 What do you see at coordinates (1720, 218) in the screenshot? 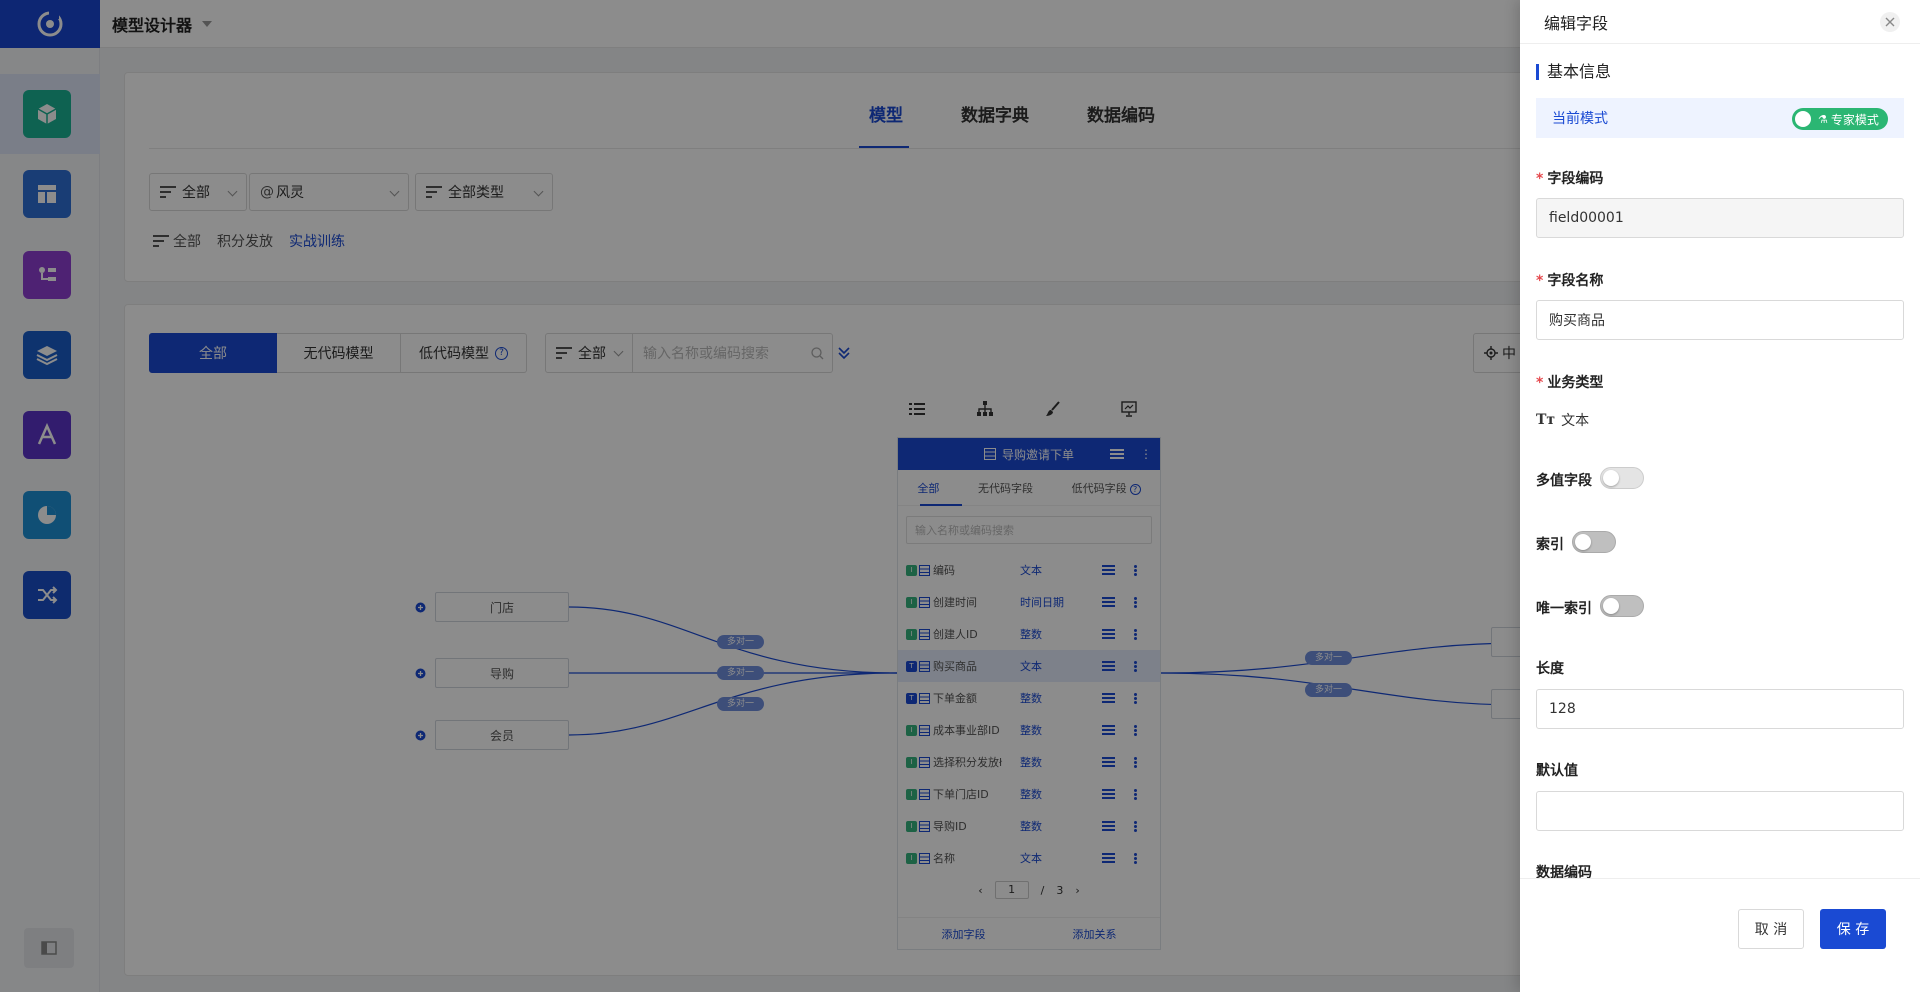
I see `field-code-input: field00001` at bounding box center [1720, 218].